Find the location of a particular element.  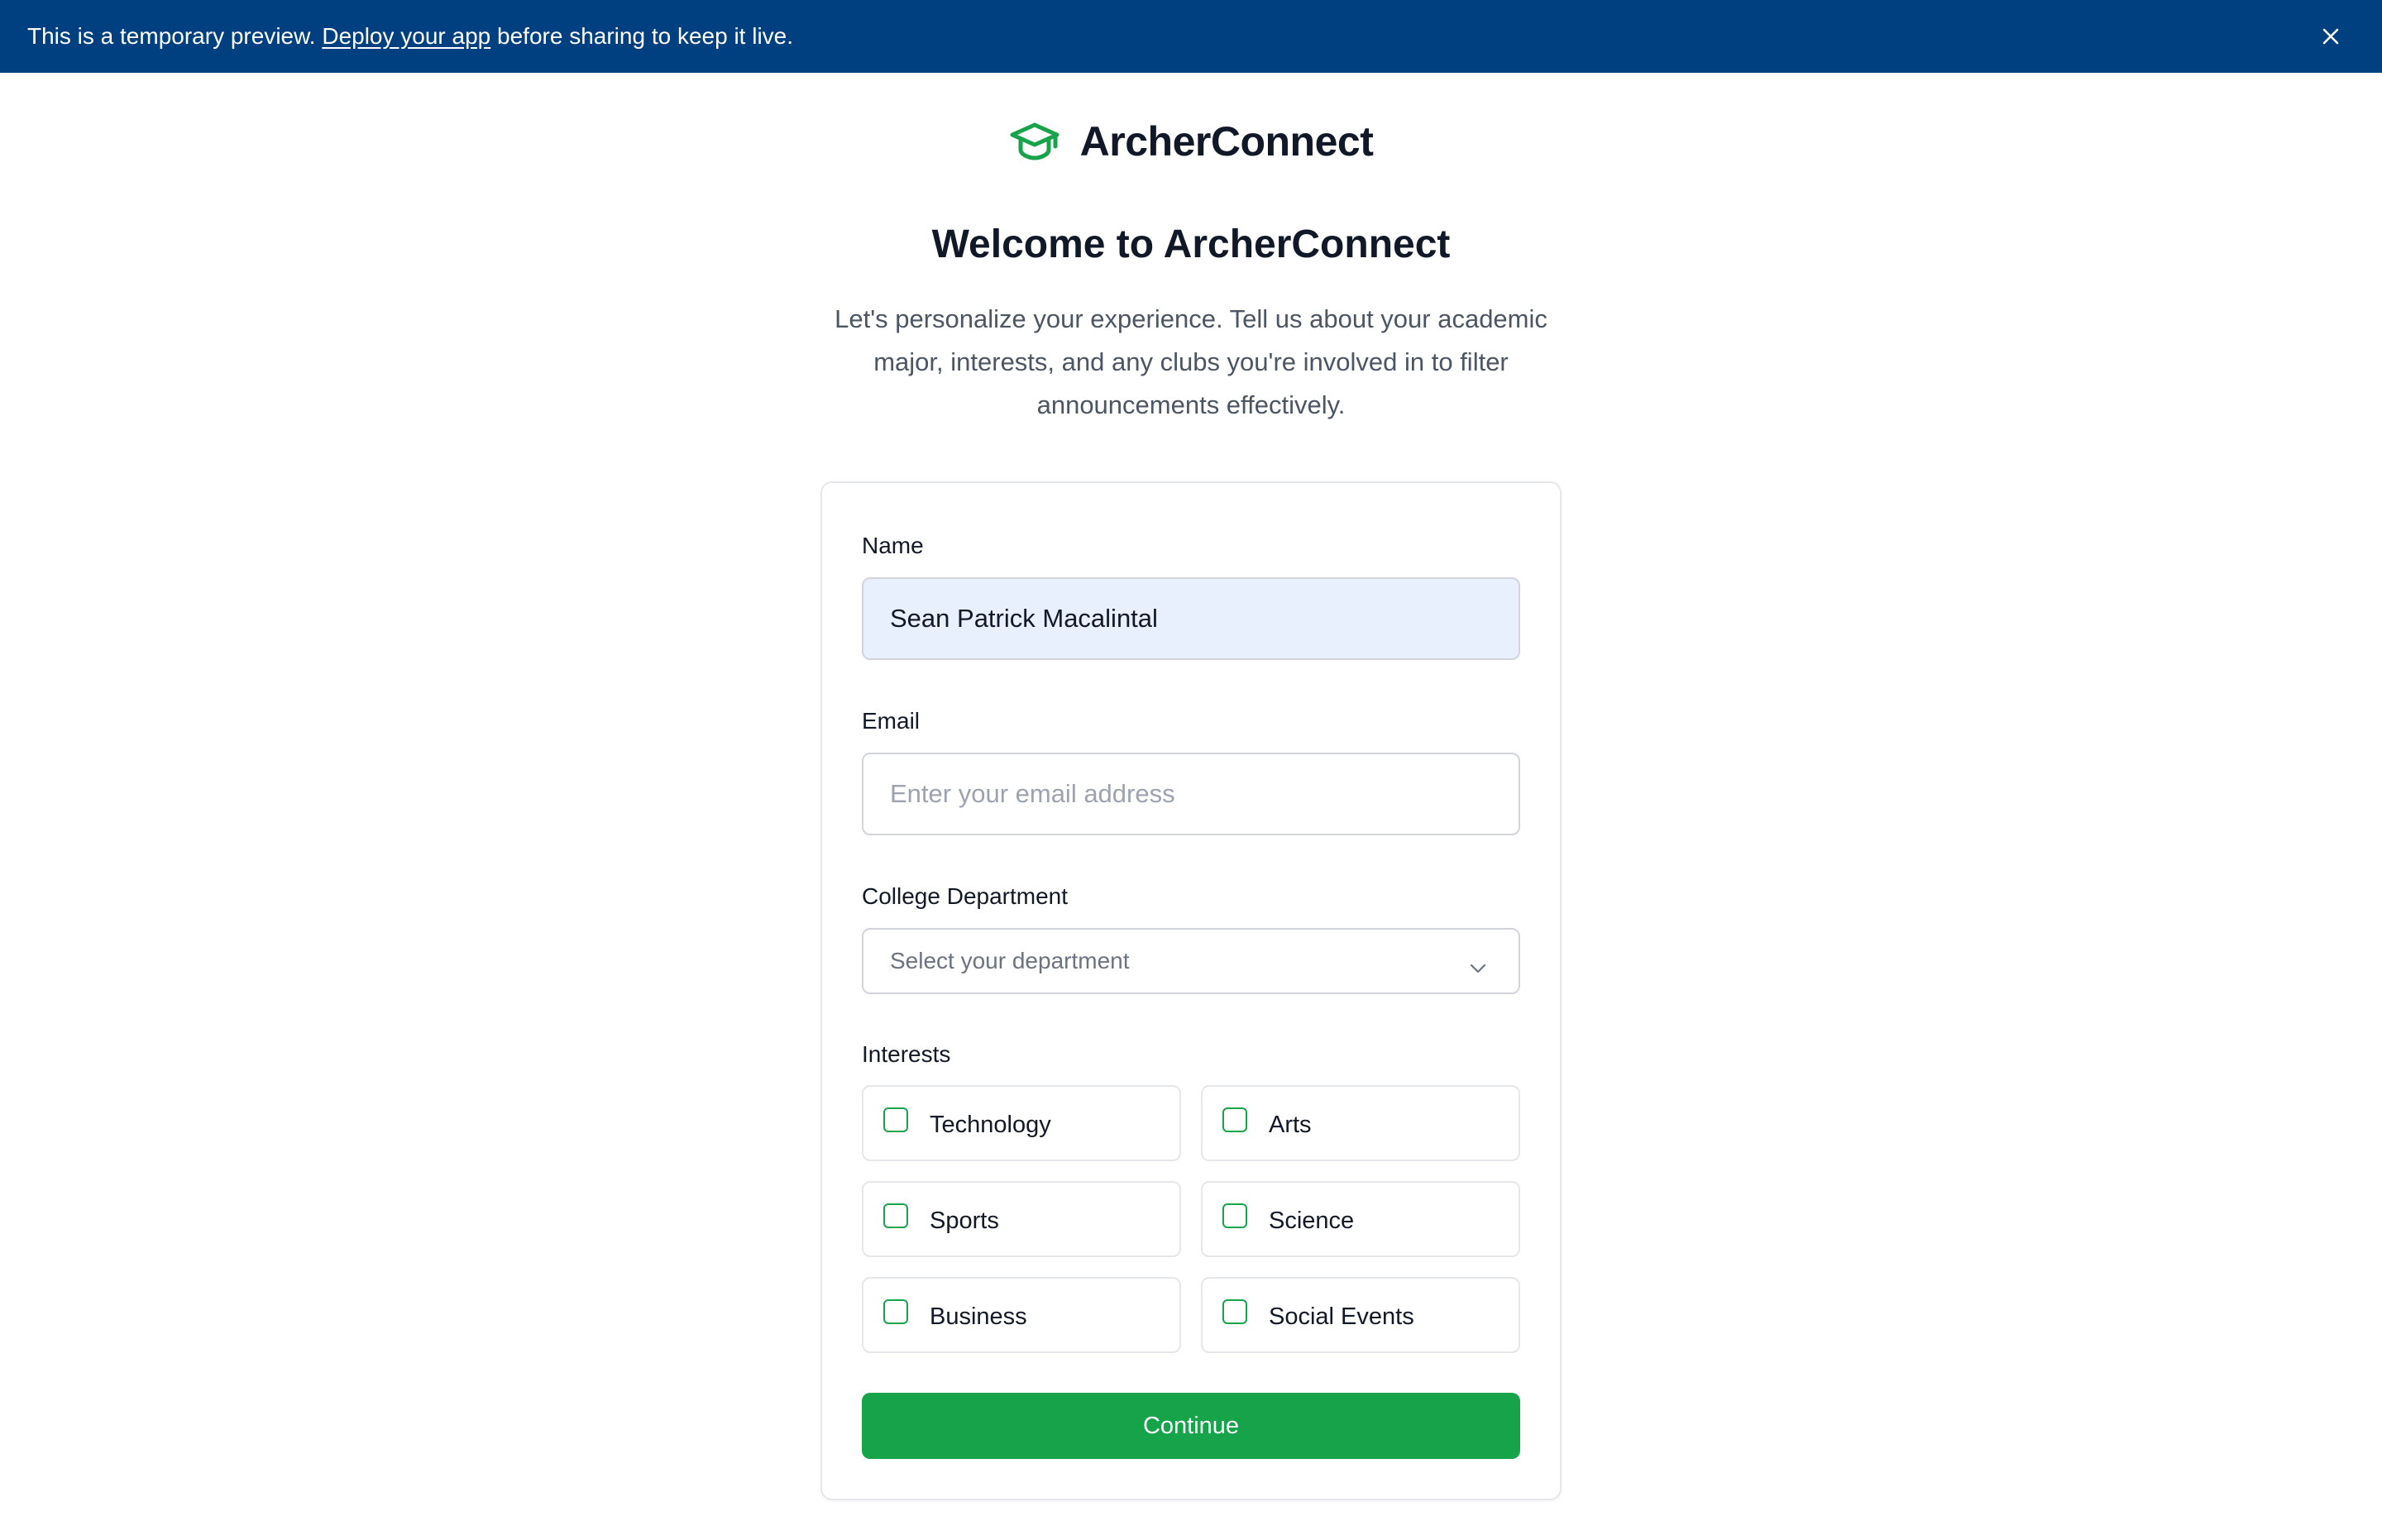

interest-option-social-events: Social Events is located at coordinates (1360, 1315).